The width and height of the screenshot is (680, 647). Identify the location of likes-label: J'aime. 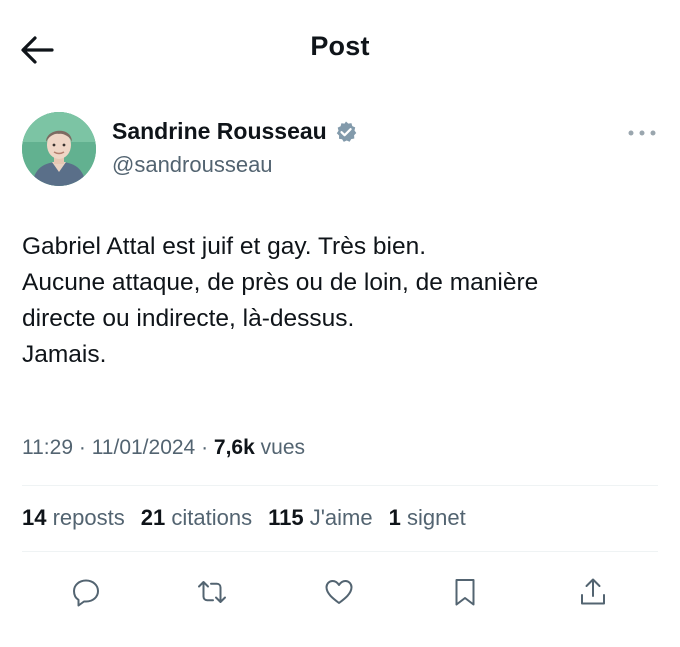
(341, 517).